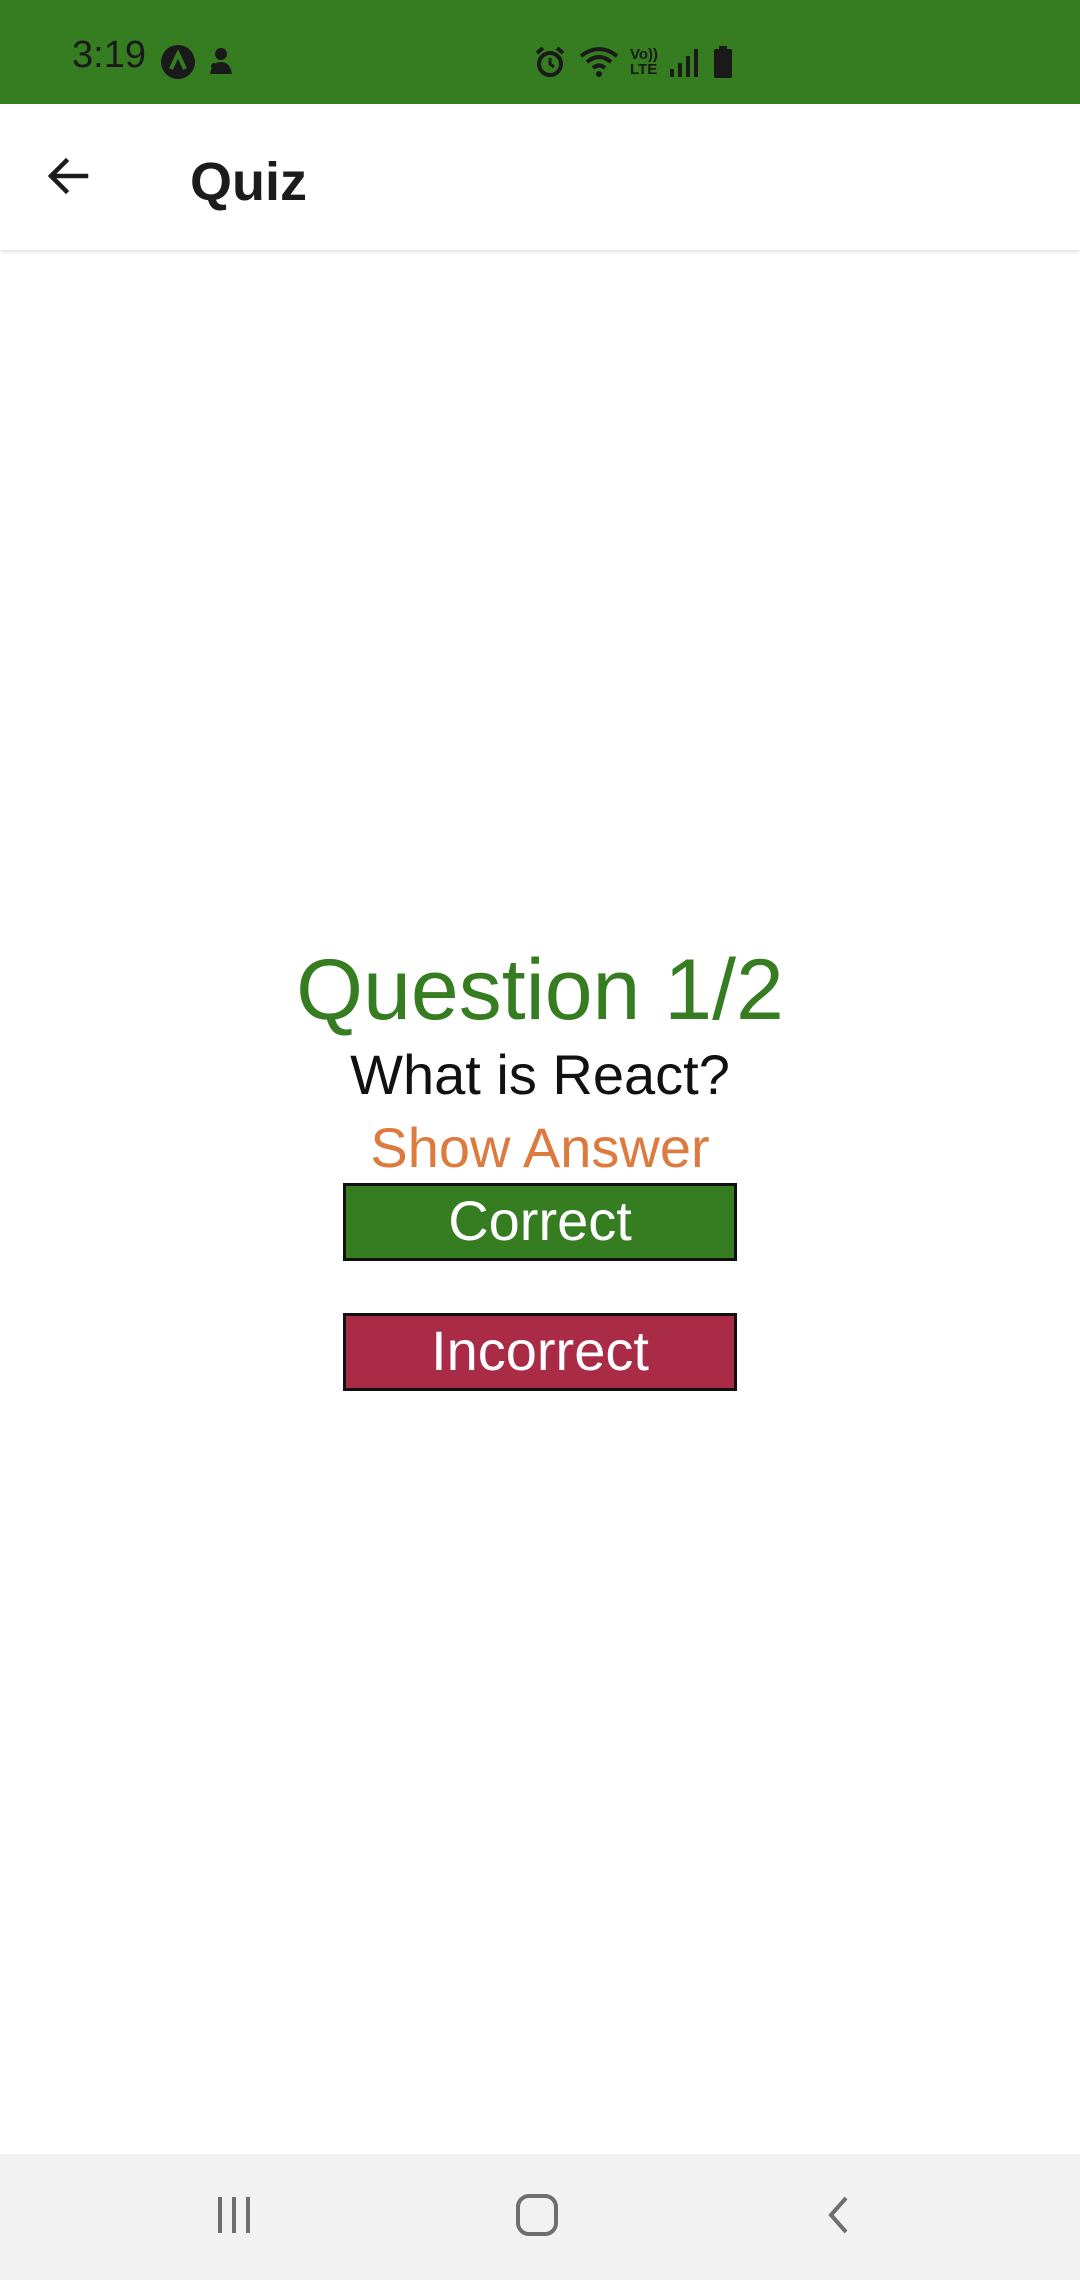  I want to click on question-counter: Question 1/2, so click(540, 990).